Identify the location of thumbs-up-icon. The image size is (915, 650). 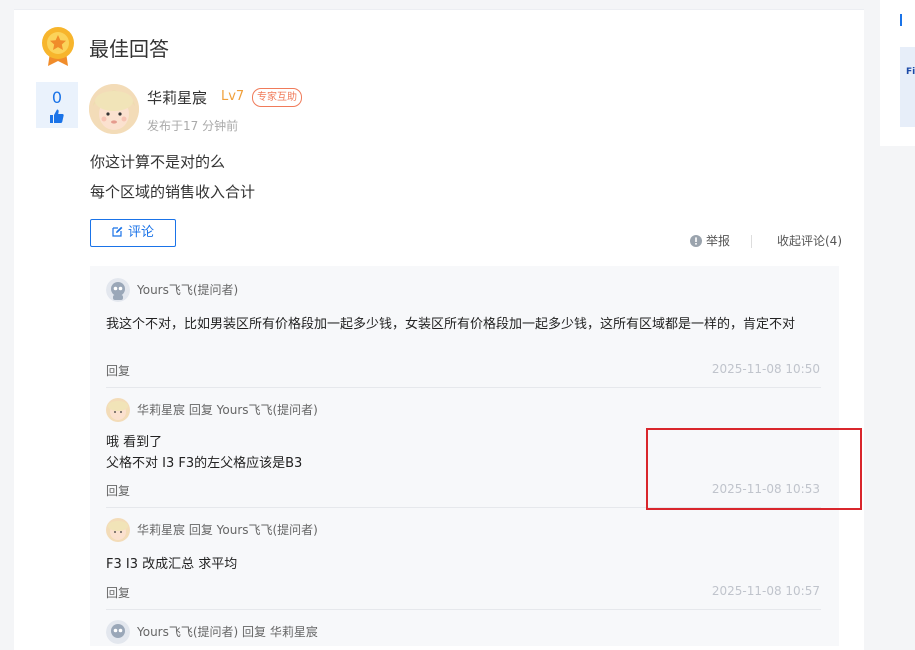
(57, 116).